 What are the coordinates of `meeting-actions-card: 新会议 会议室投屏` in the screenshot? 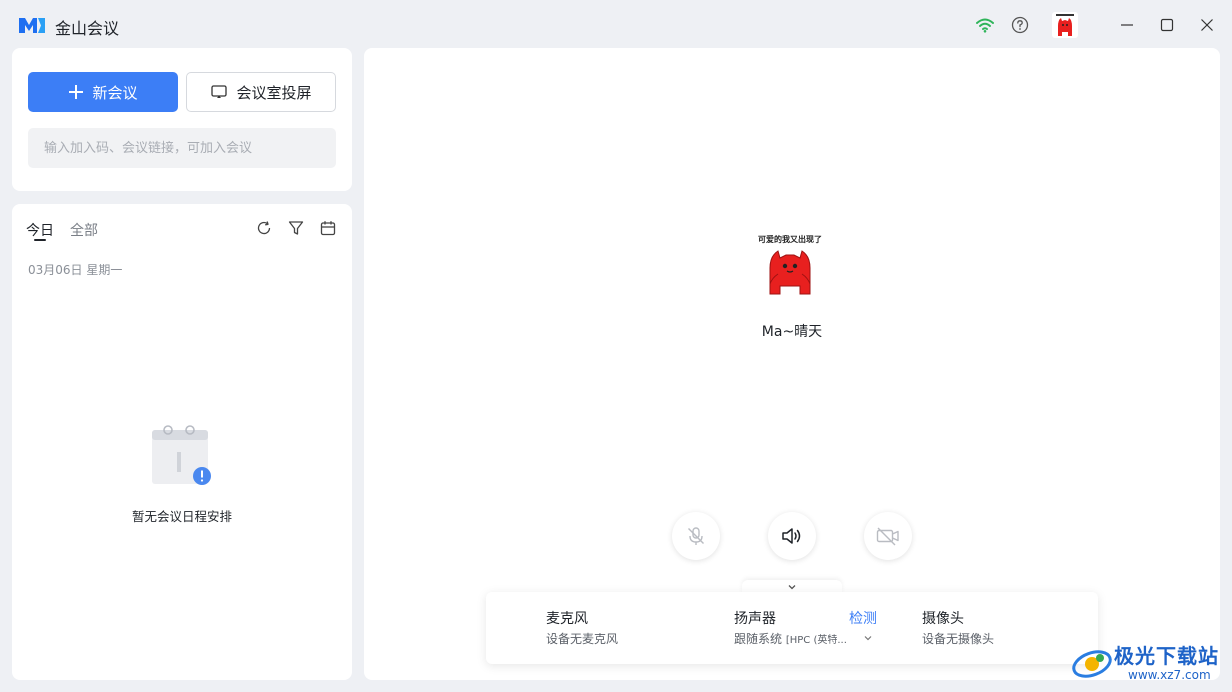 It's located at (182, 119).